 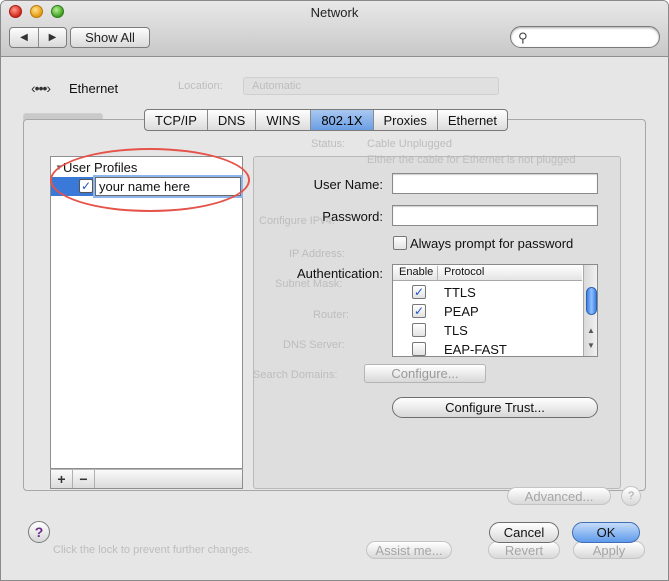 What do you see at coordinates (487, 311) in the screenshot?
I see `auth-row-peap: ✓ PEAP` at bounding box center [487, 311].